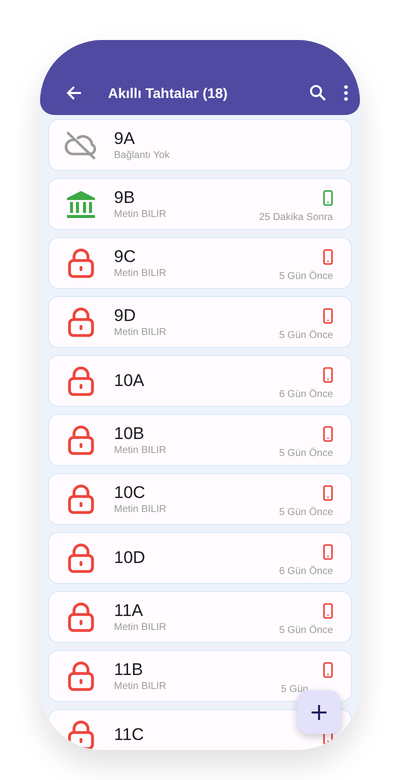  I want to click on board-card: 10B Metin BILIR 5 Gün Önce, so click(200, 440).